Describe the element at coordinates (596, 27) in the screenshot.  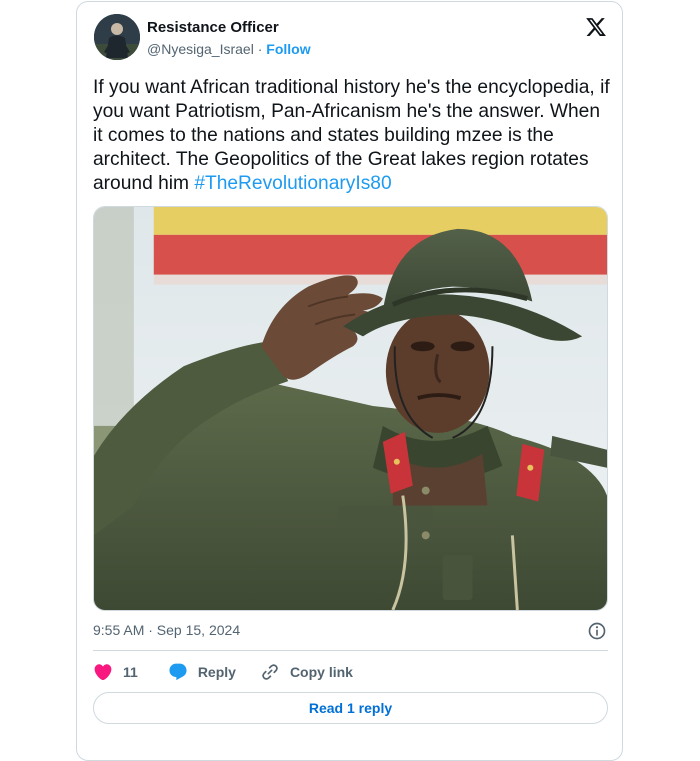
I see `x-logo-icon` at that location.